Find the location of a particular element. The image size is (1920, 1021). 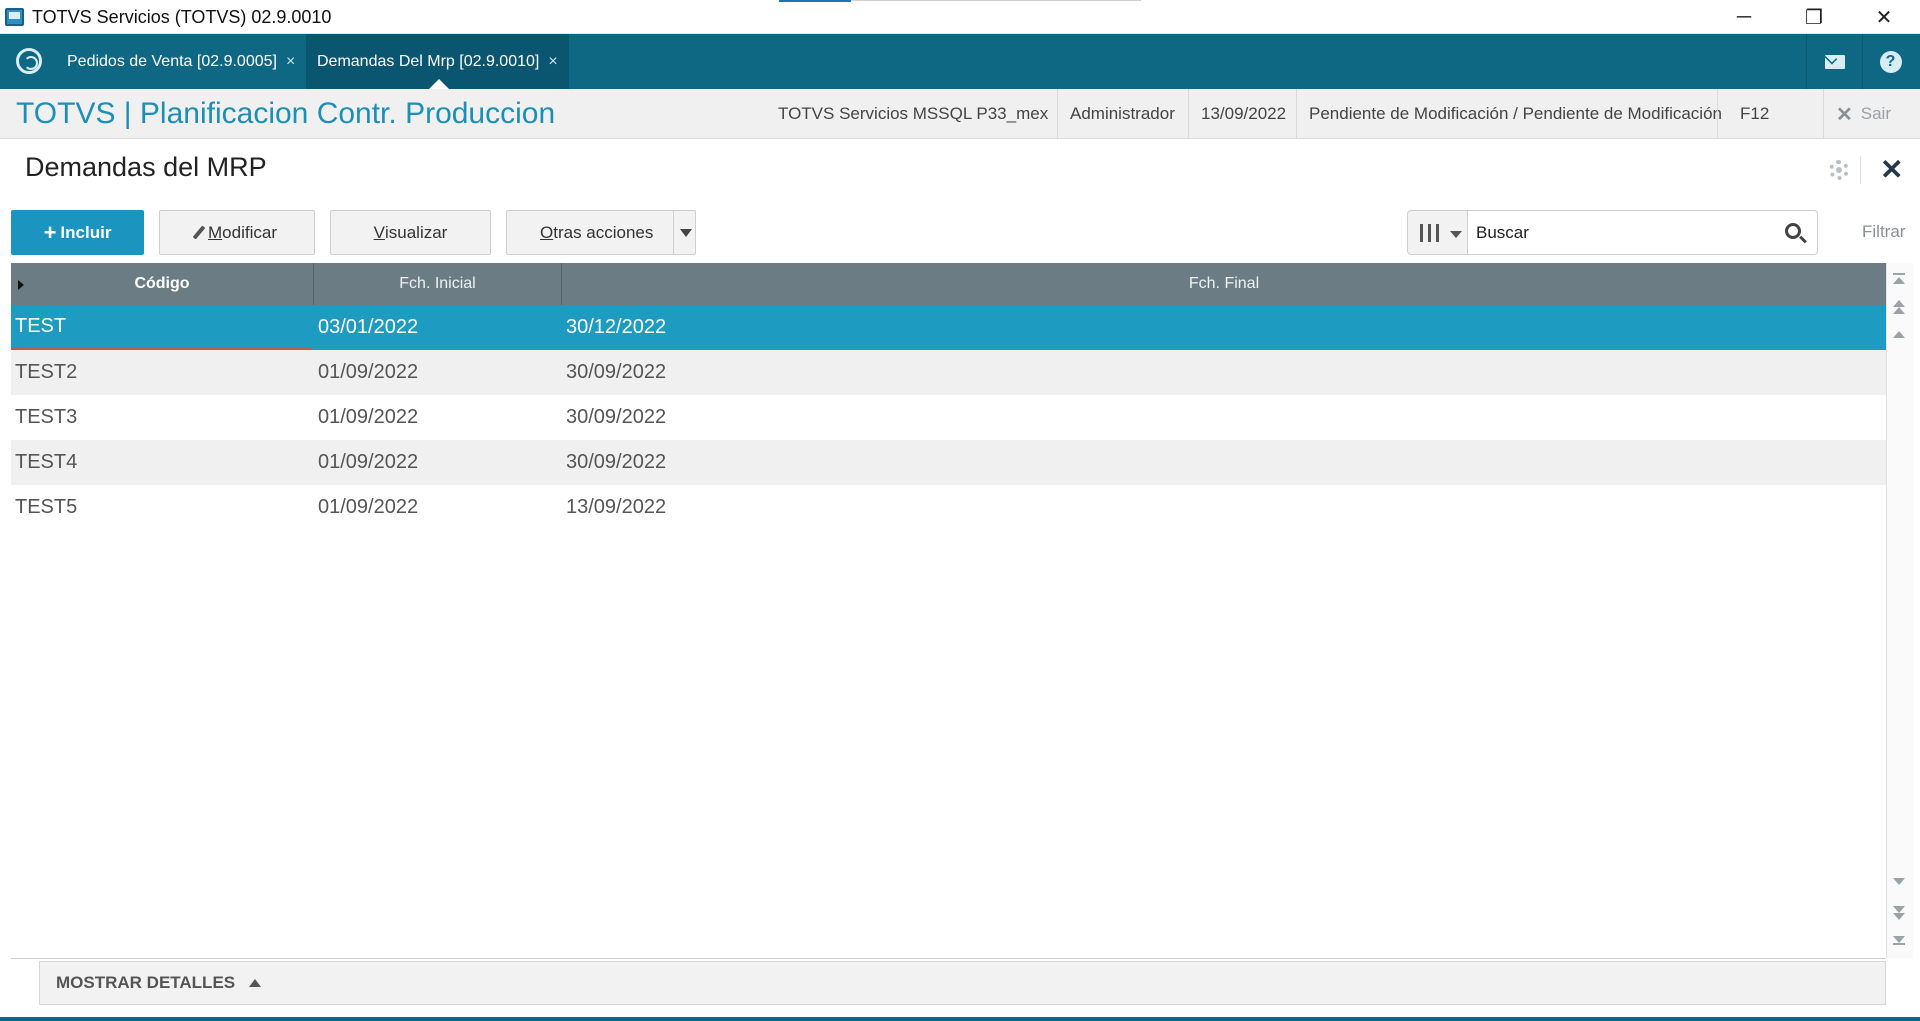

exit-label: Sair is located at coordinates (1875, 113).